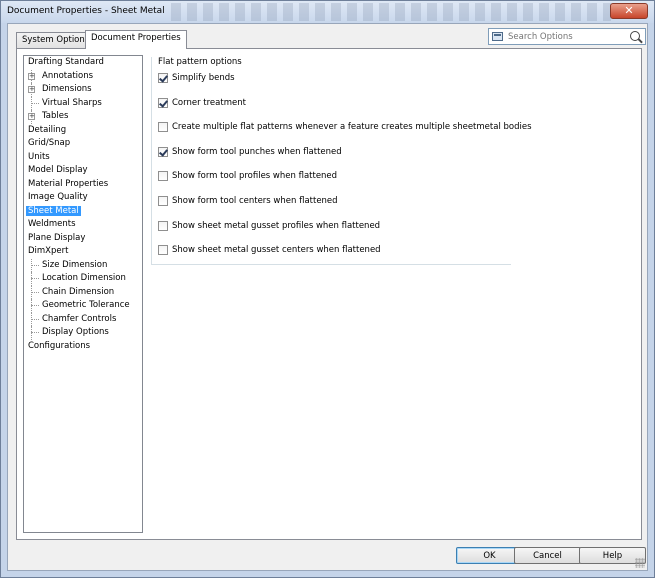 The image size is (655, 578). I want to click on tree-item-drafting-standard: Drafting Standard, so click(83, 63).